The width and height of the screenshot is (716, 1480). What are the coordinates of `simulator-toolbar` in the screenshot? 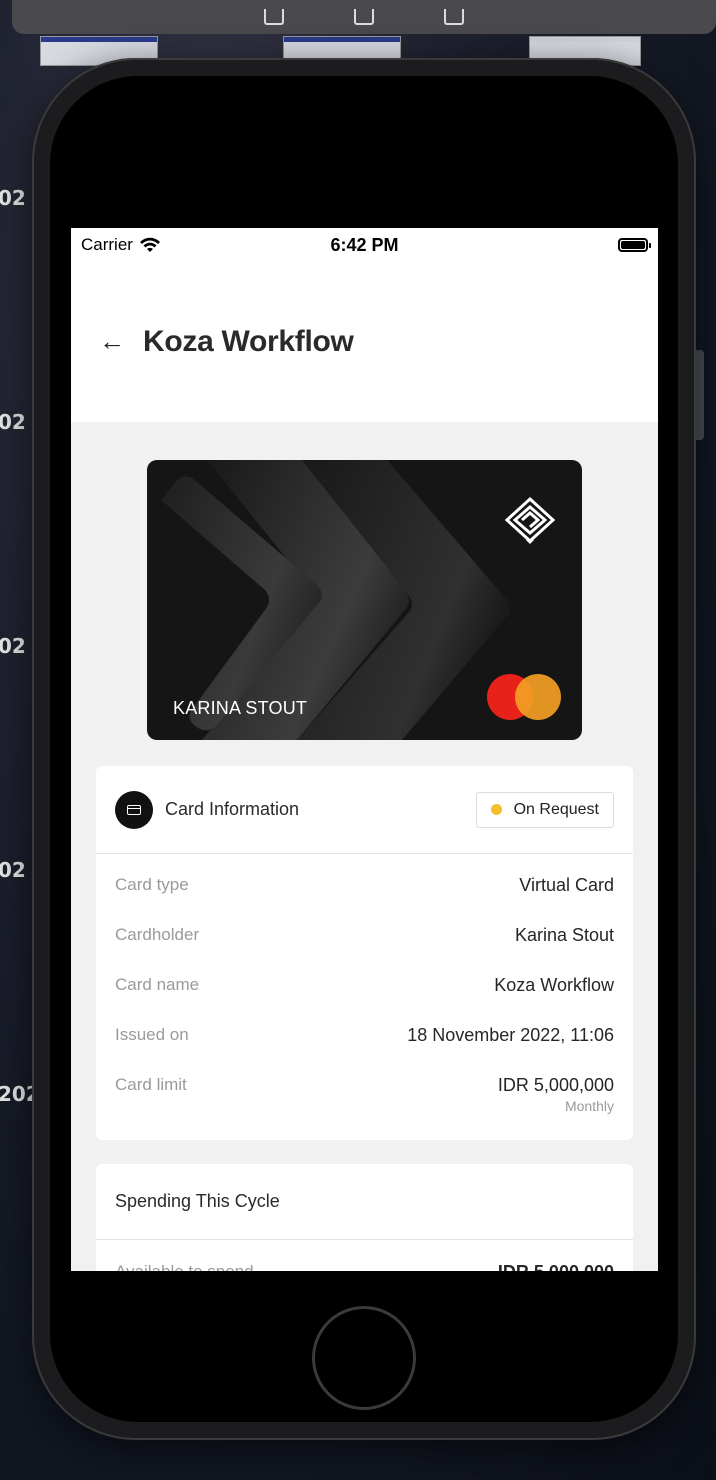 It's located at (364, 17).